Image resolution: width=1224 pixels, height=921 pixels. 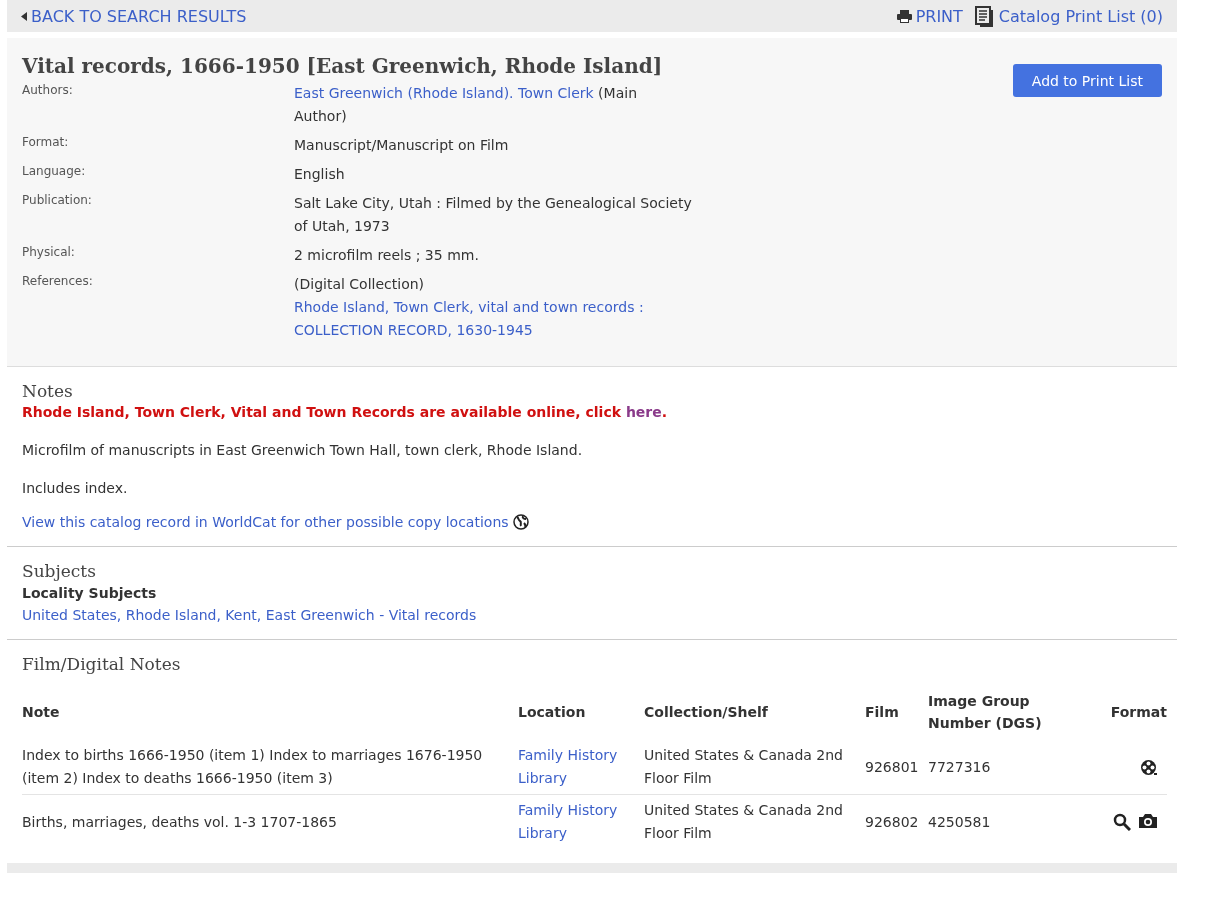 What do you see at coordinates (343, 66) in the screenshot?
I see `record-title: Vital records, 1666-1950 [East Greenwich, Rhode Island]` at bounding box center [343, 66].